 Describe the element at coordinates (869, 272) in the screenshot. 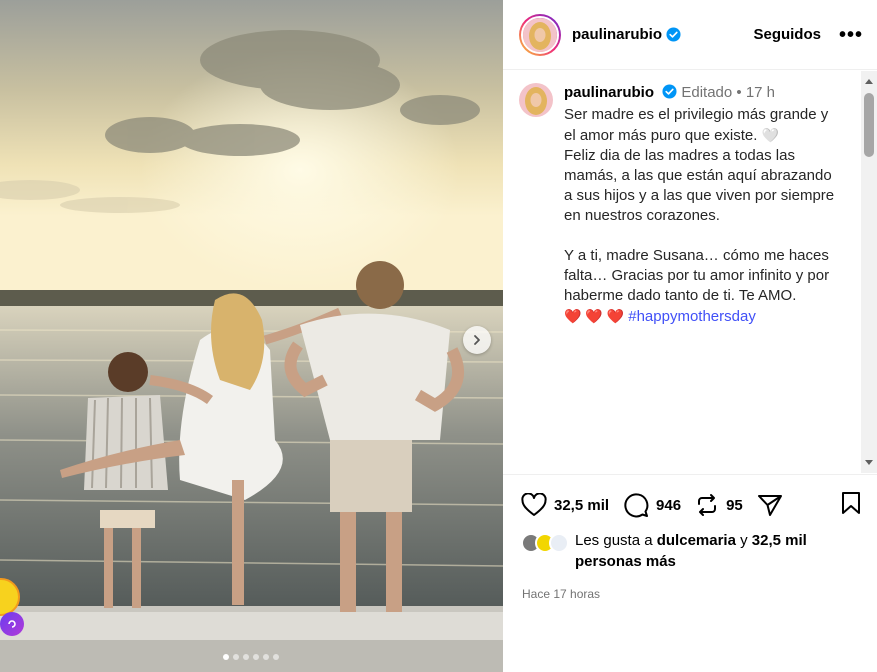

I see `caption-scrollbar` at that location.